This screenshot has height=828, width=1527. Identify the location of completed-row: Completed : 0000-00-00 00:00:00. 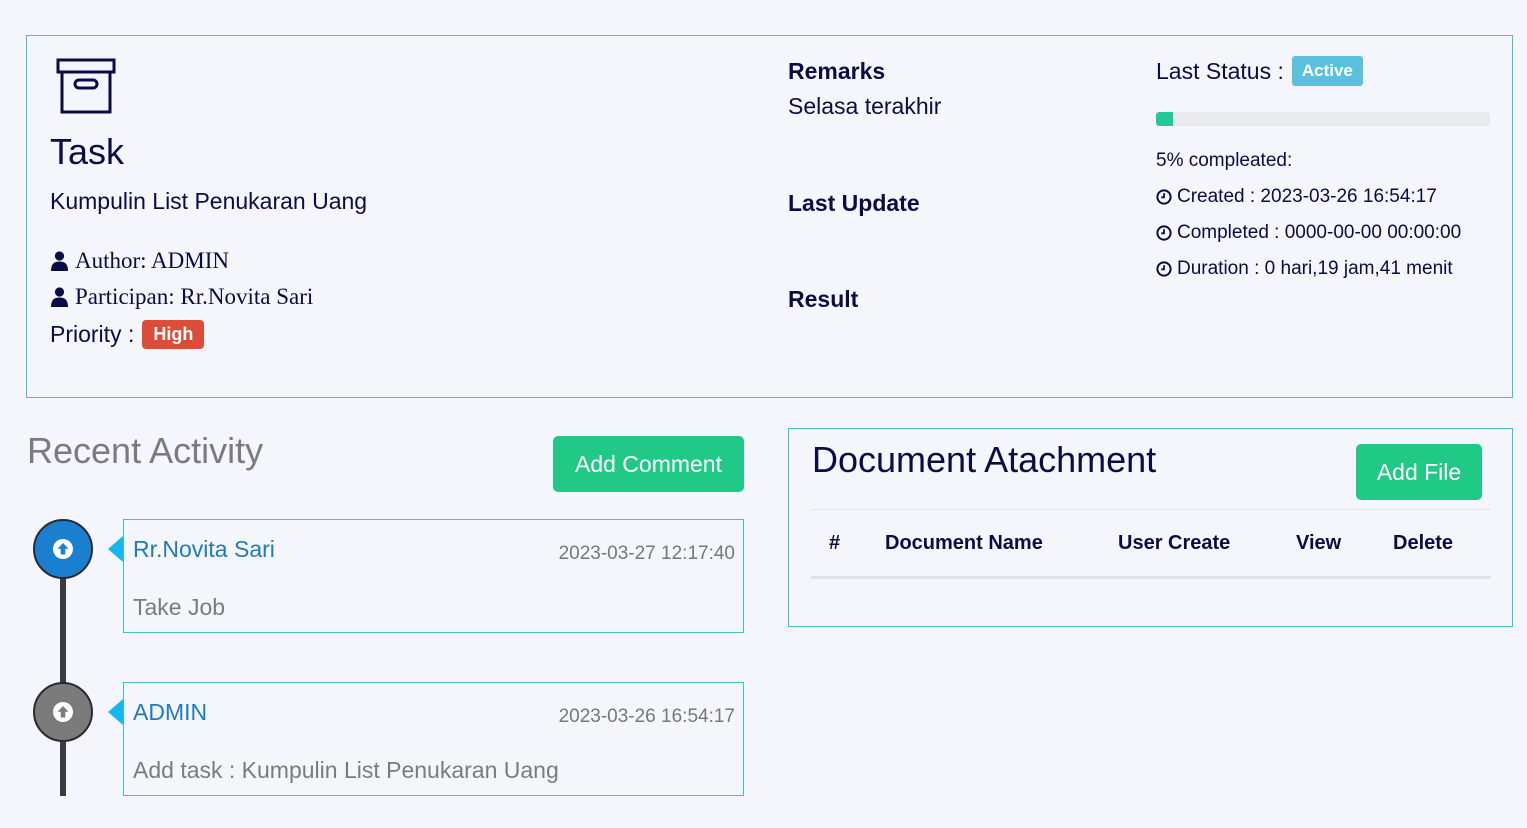
(1308, 233).